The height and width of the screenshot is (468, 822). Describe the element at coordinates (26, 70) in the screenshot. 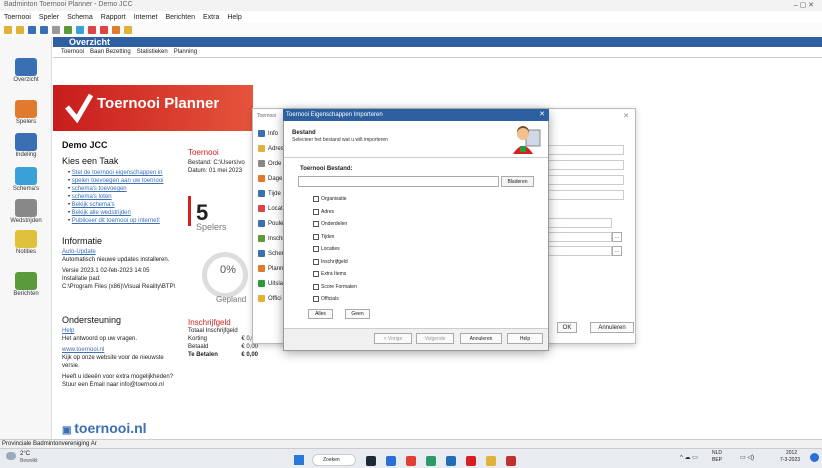

I see `nav-item-overzicht: Overzicht` at that location.